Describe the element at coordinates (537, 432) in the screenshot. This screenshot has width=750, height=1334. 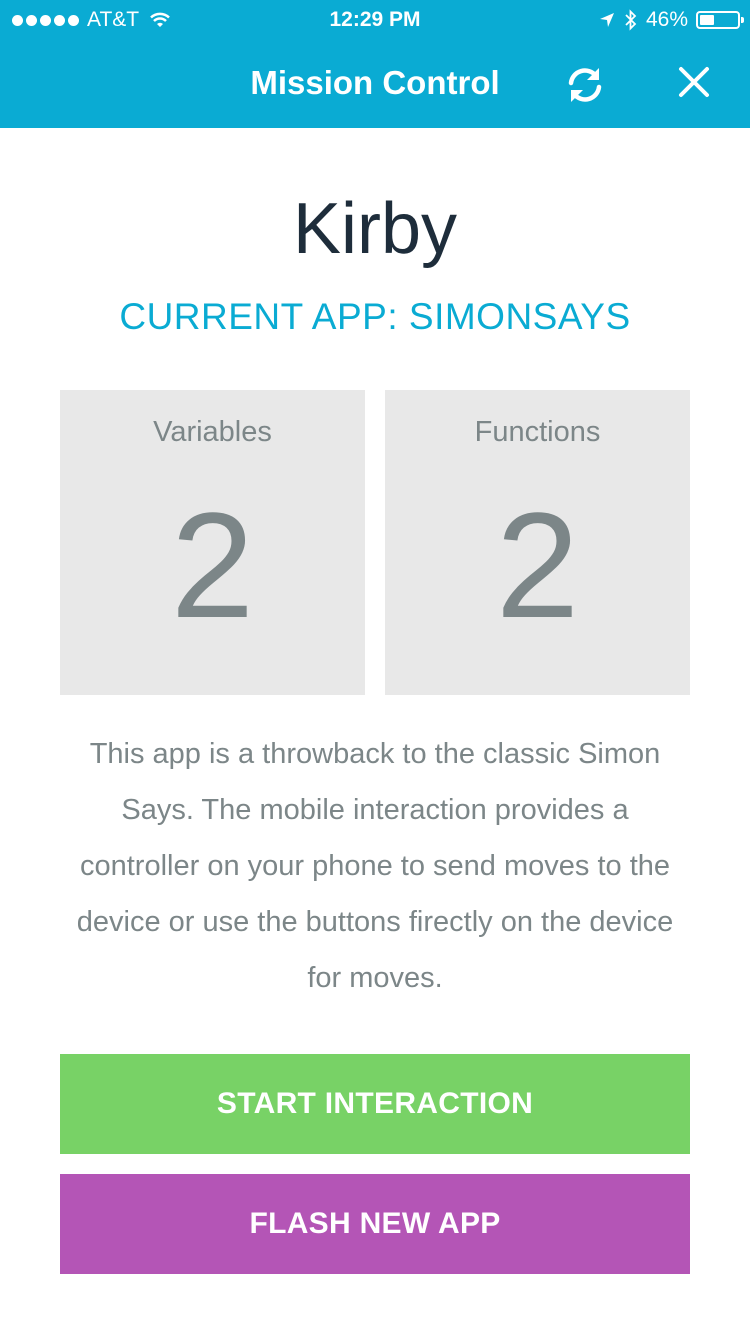
I see `functions-label: Functions` at that location.